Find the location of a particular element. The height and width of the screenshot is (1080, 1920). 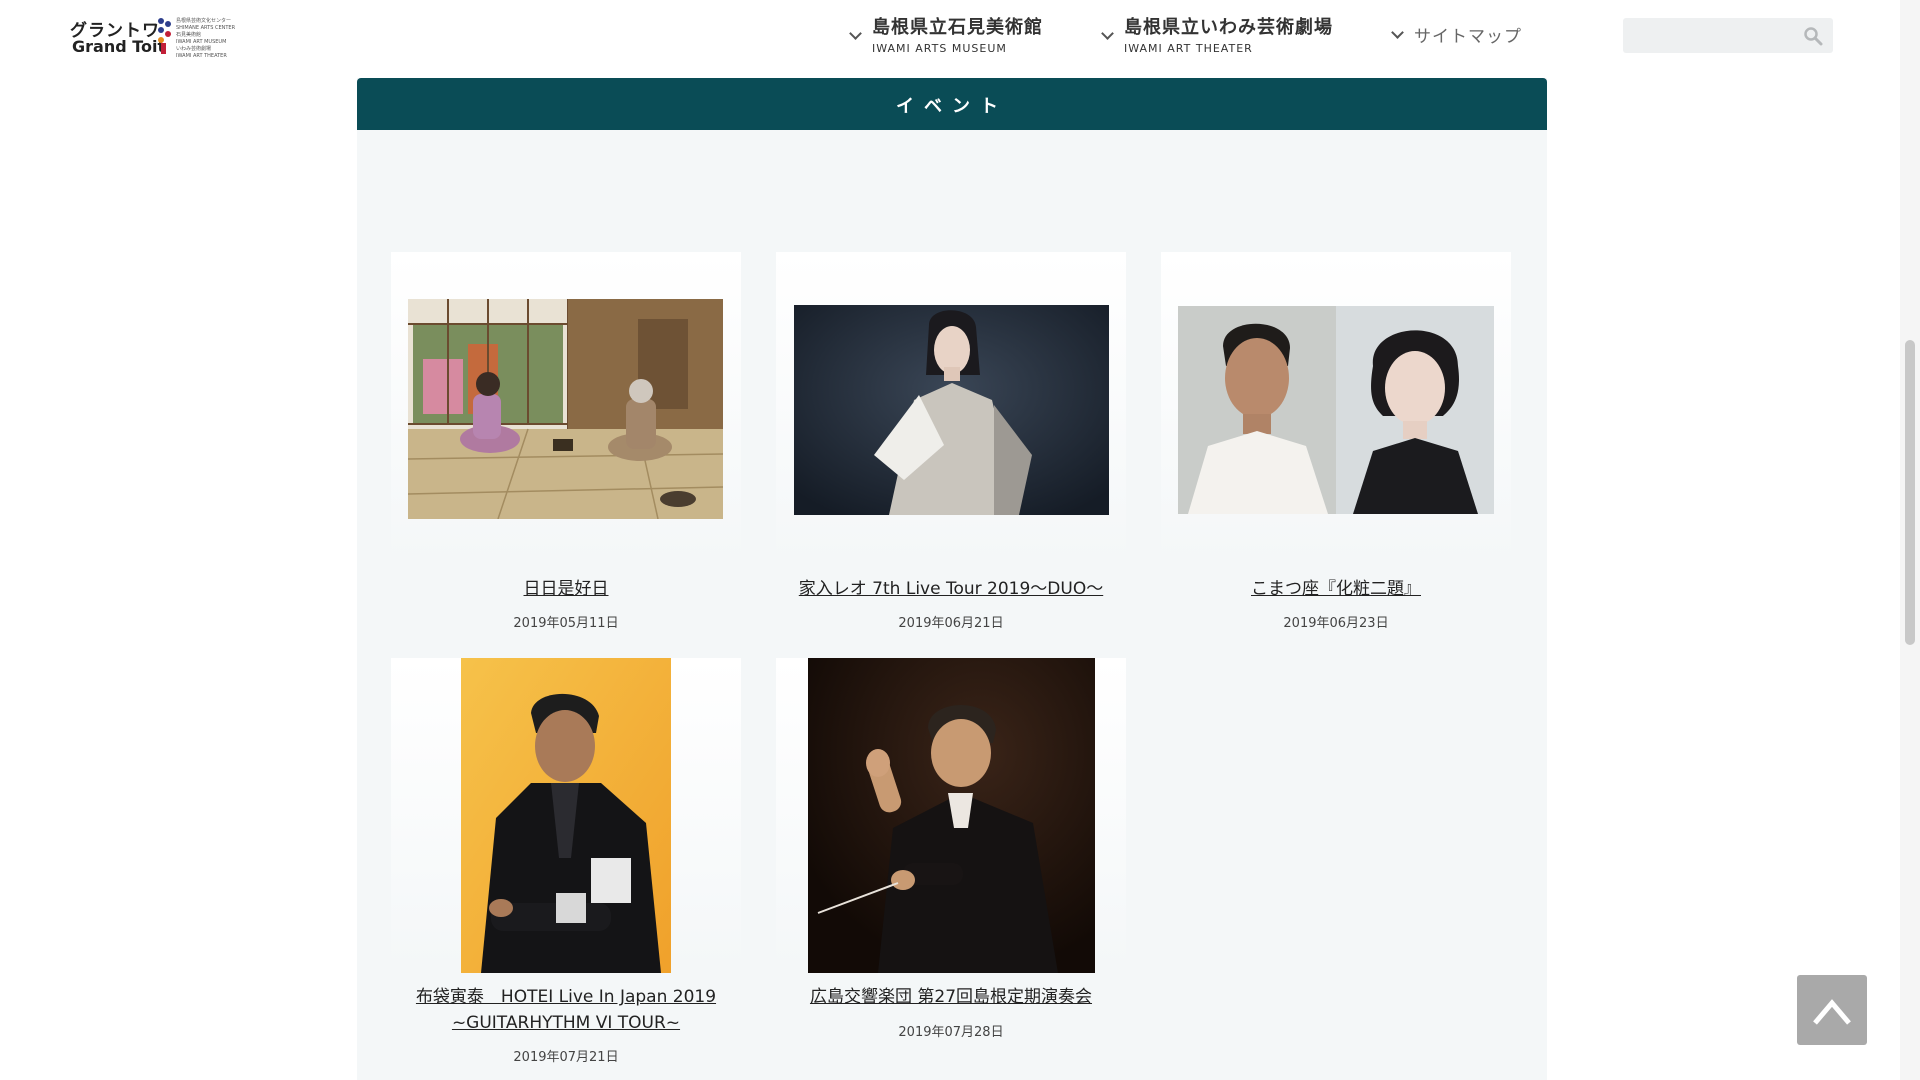

logo-mark-icon is located at coordinates (165, 37).